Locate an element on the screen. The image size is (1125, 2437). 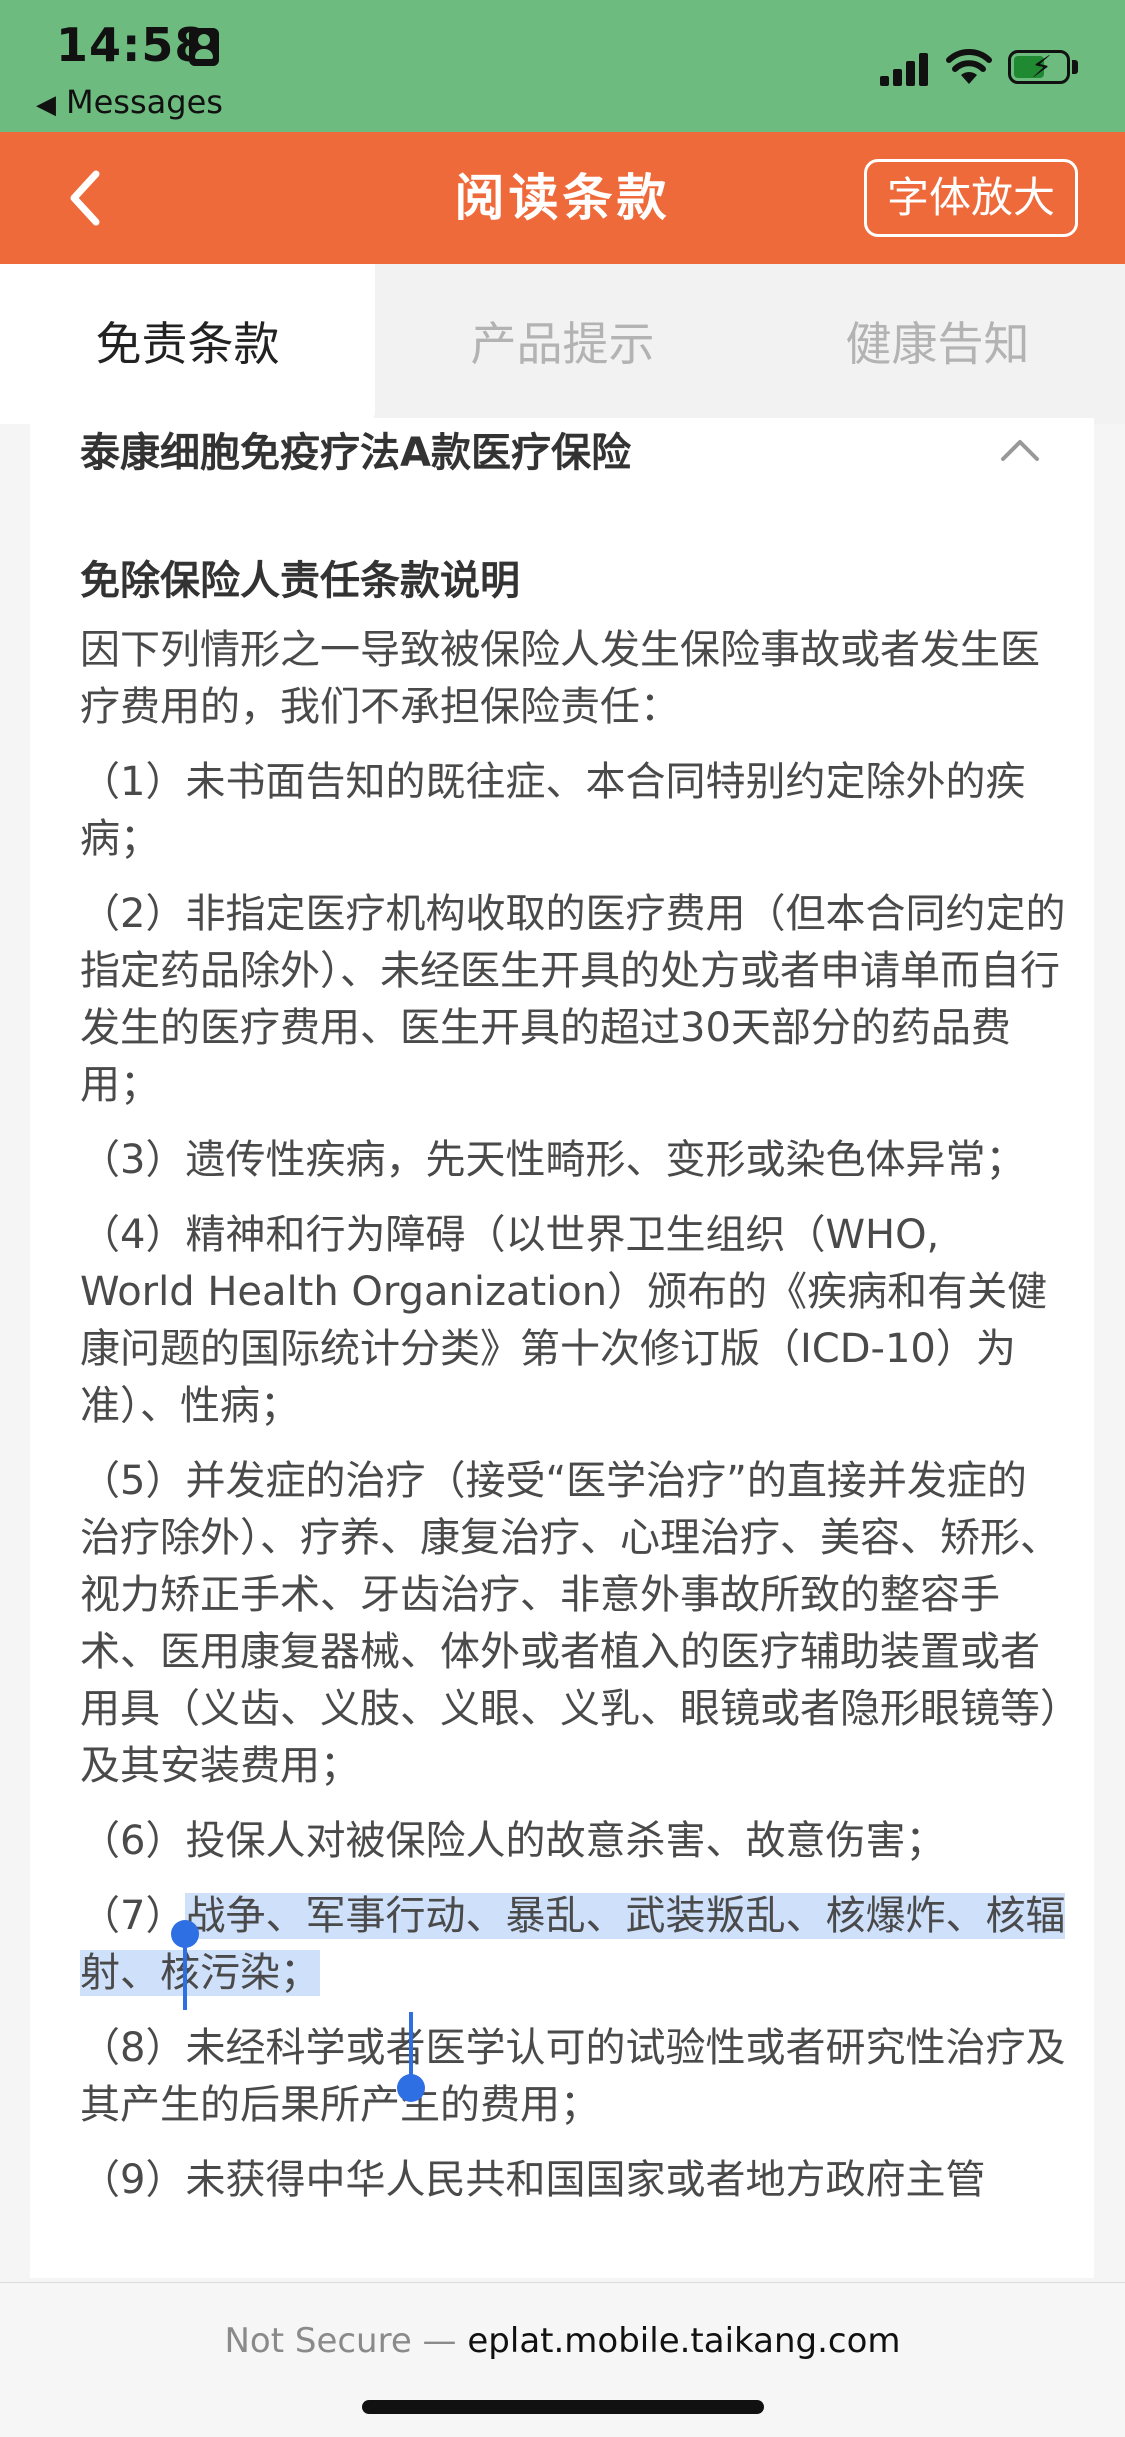
selection-start-handle is located at coordinates (185, 1965).